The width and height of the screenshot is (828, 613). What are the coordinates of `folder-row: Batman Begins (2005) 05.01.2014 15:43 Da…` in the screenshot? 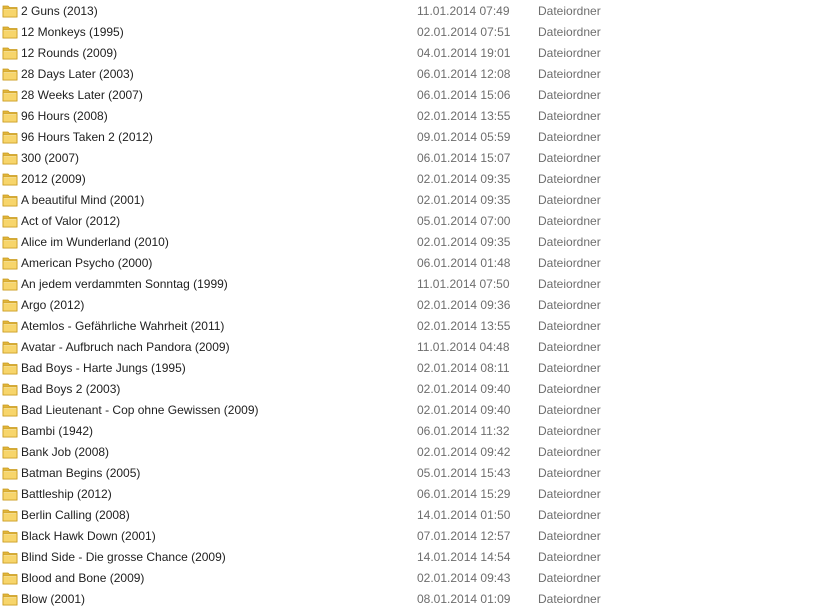 It's located at (414, 473).